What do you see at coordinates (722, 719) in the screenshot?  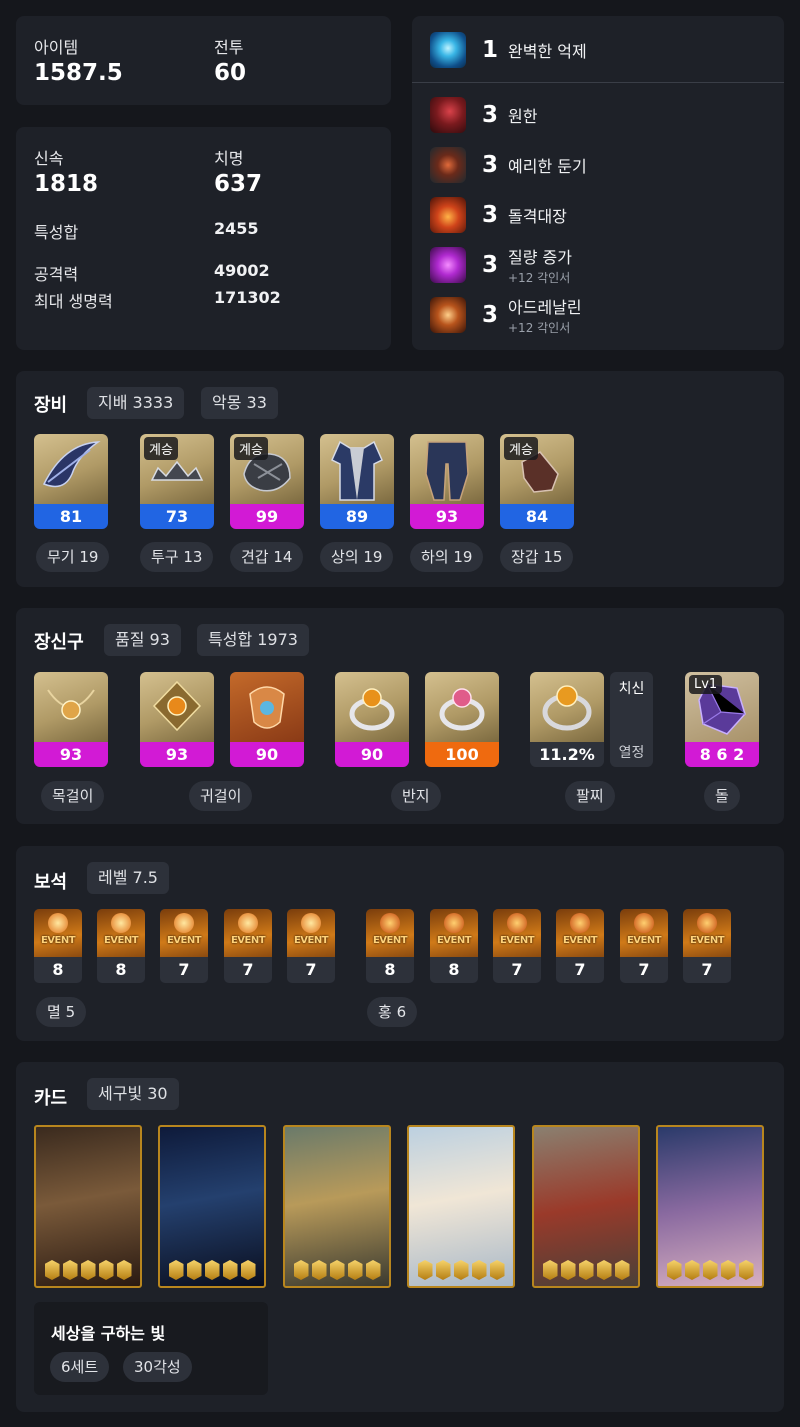 I see `ability-stone-item: Lv1 8 6 2` at bounding box center [722, 719].